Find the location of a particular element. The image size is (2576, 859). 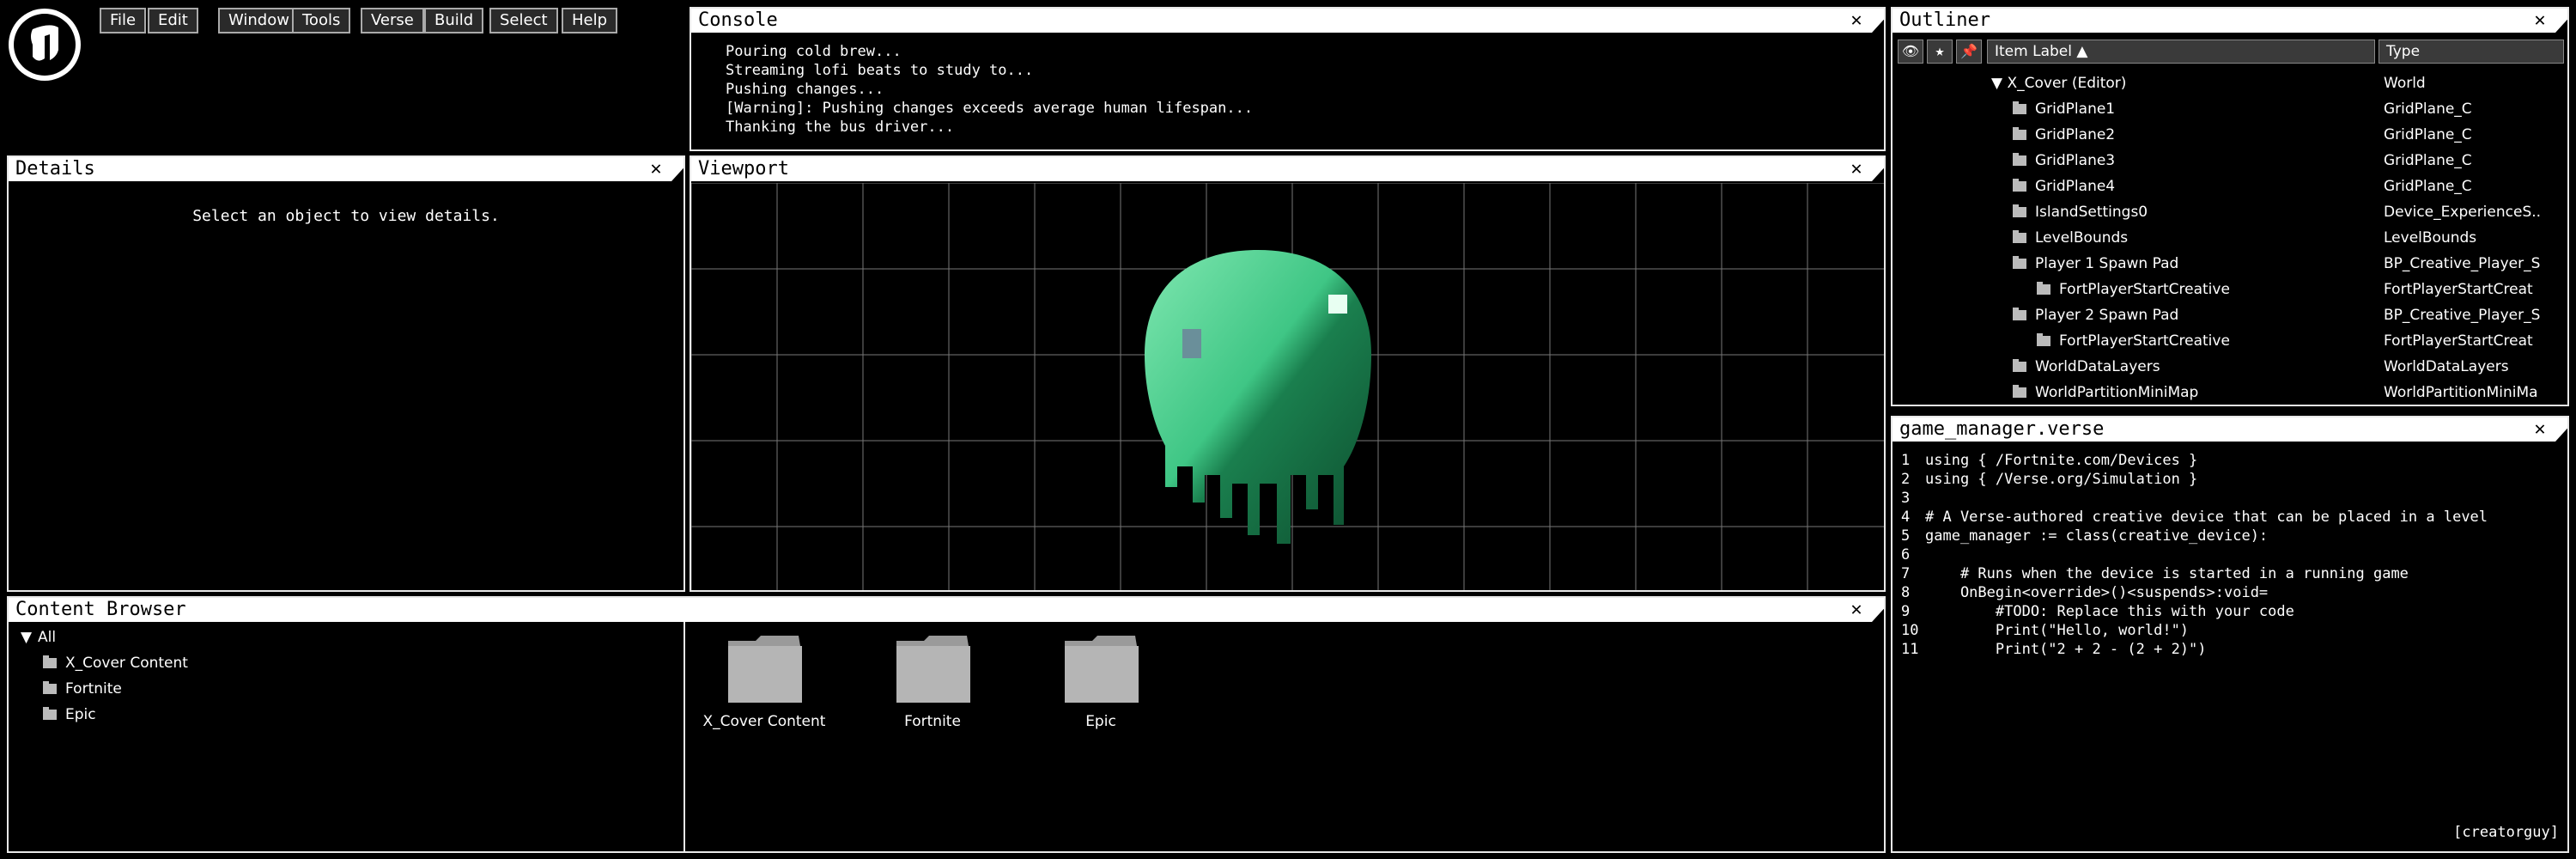

outliner-item-type: WorldPartitionMiniMa is located at coordinates (2461, 393).